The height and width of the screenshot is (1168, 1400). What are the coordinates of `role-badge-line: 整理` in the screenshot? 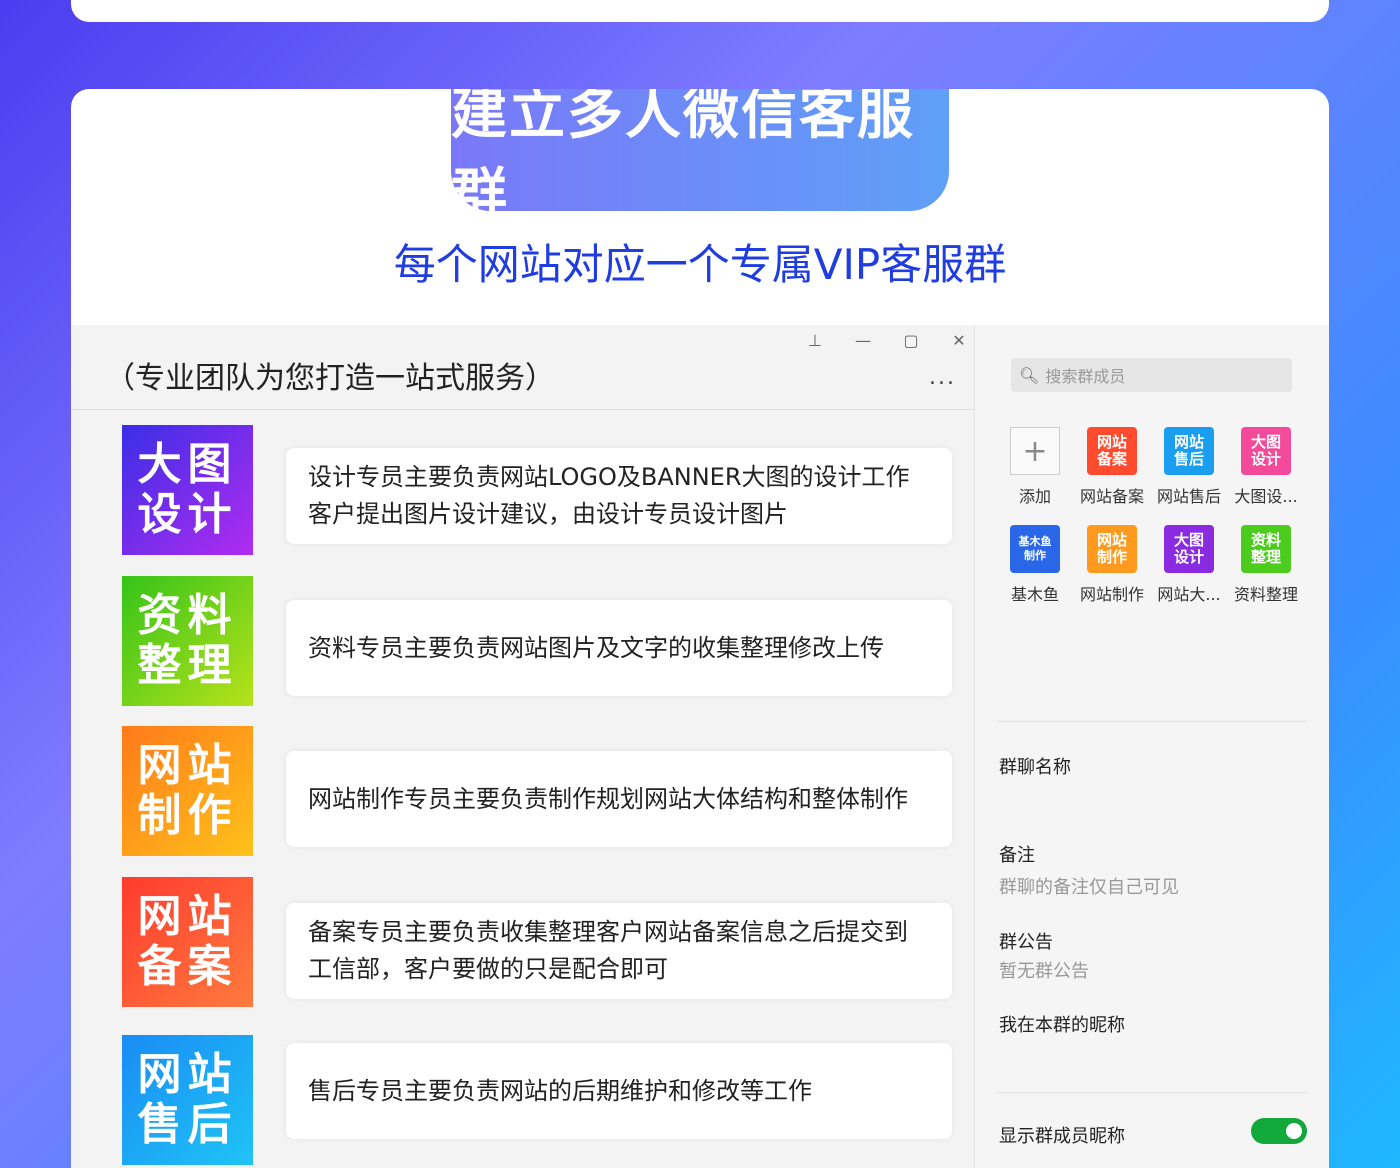 It's located at (187, 665).